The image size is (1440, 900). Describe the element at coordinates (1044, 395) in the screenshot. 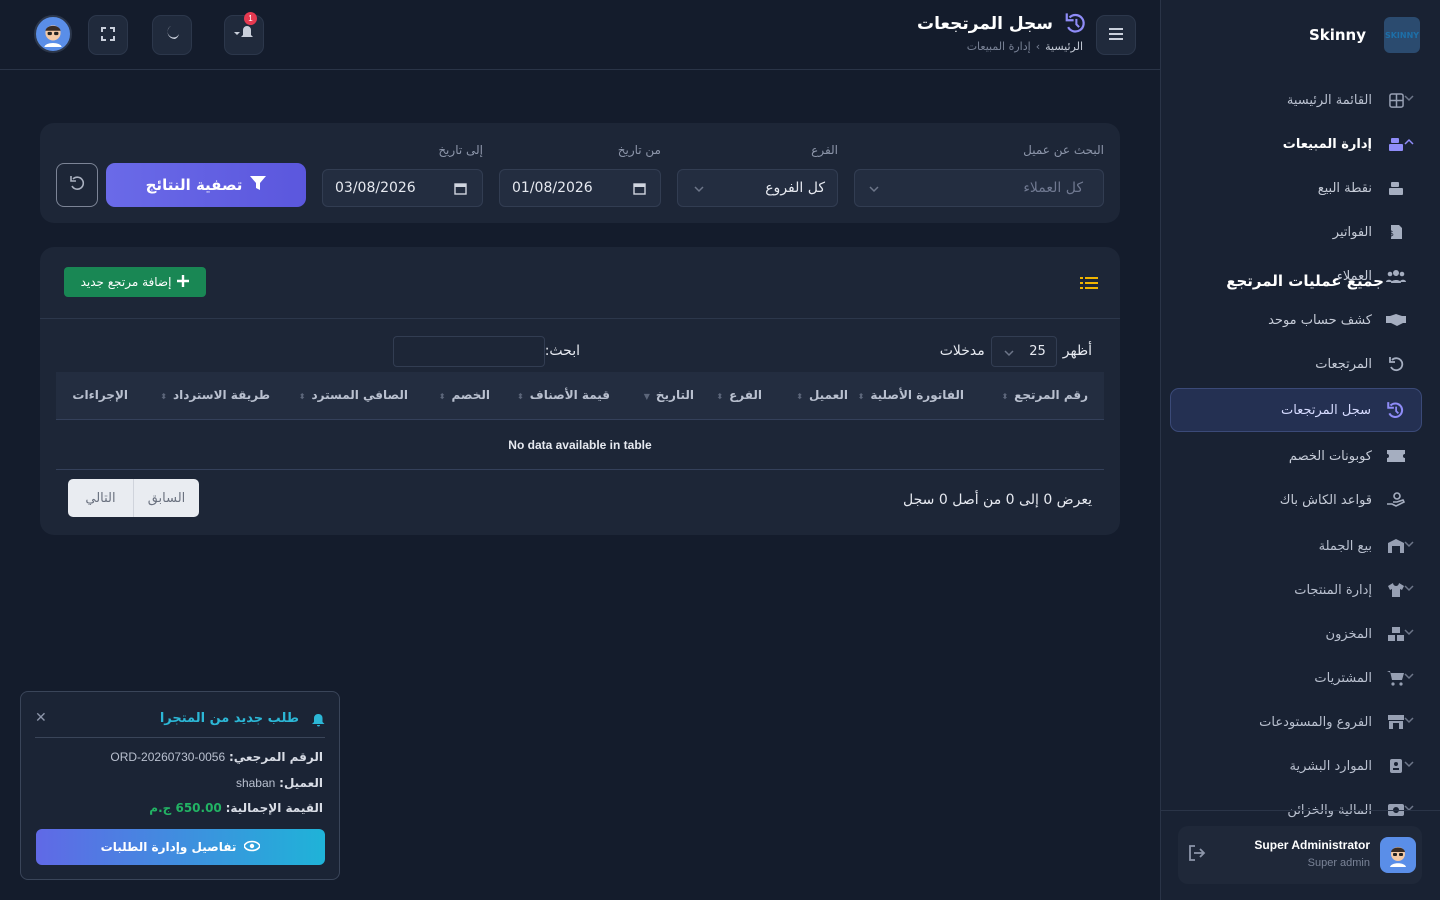

I see `col-return-number: رقم المرتجع⬍` at that location.